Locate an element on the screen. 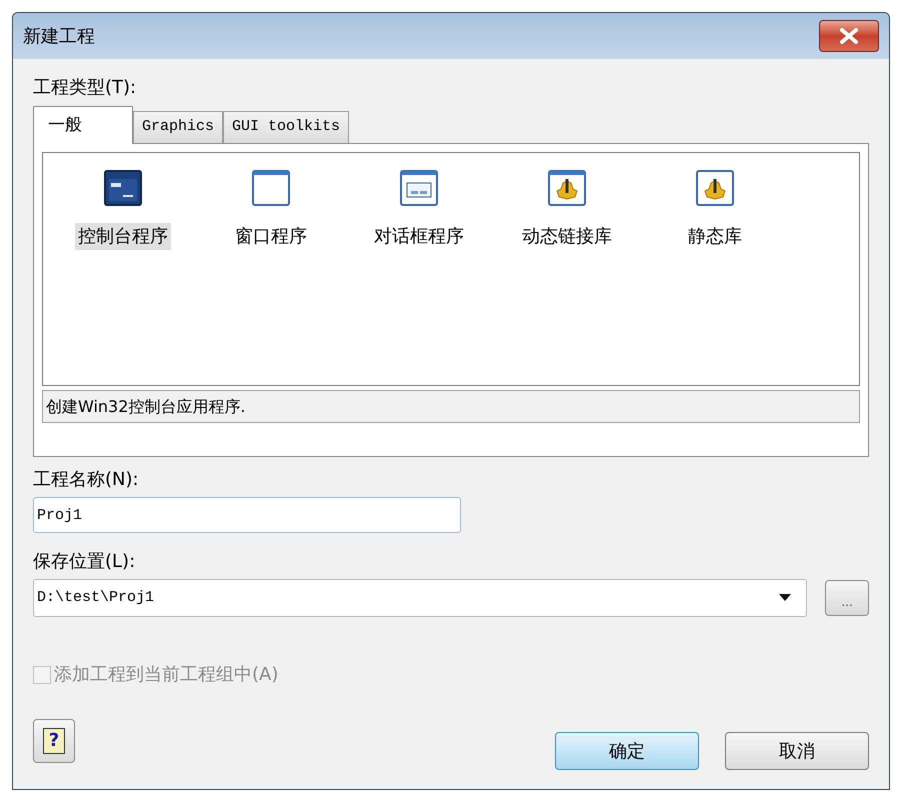  template-item: 窗口程序 is located at coordinates (271, 236).